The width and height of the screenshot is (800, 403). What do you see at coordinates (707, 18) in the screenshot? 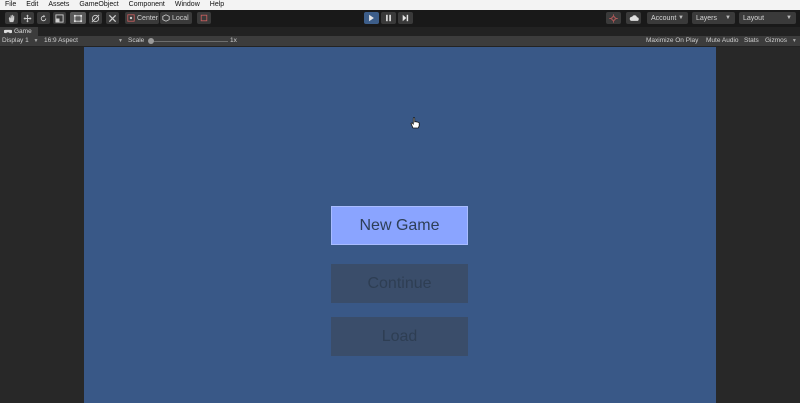
I see `layers-label: Layers` at bounding box center [707, 18].